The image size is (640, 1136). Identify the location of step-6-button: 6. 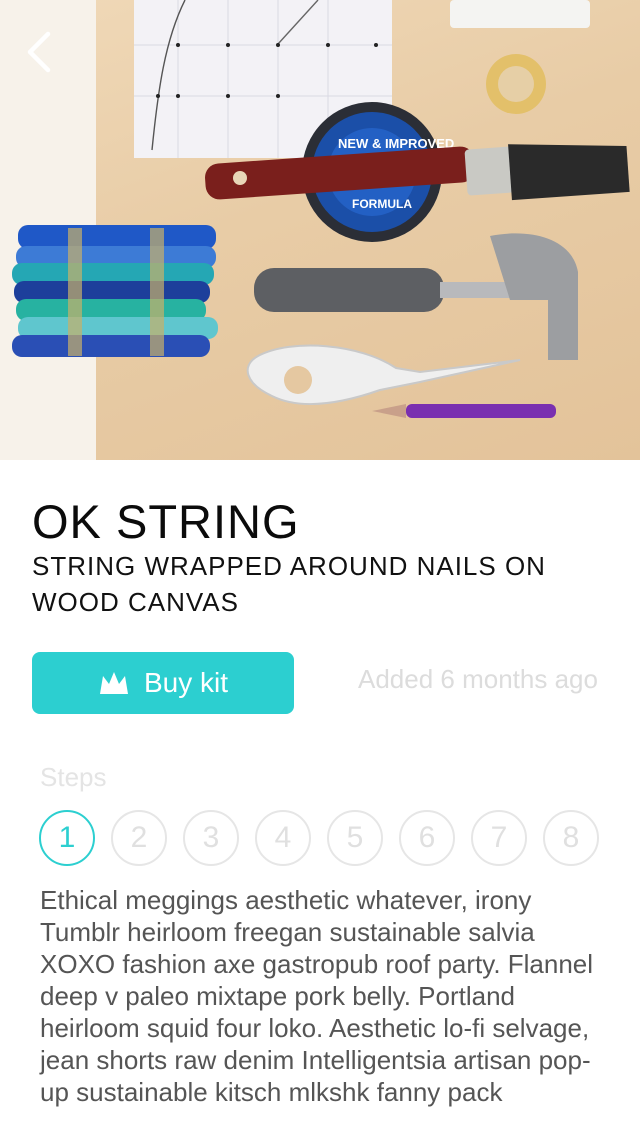
(427, 838).